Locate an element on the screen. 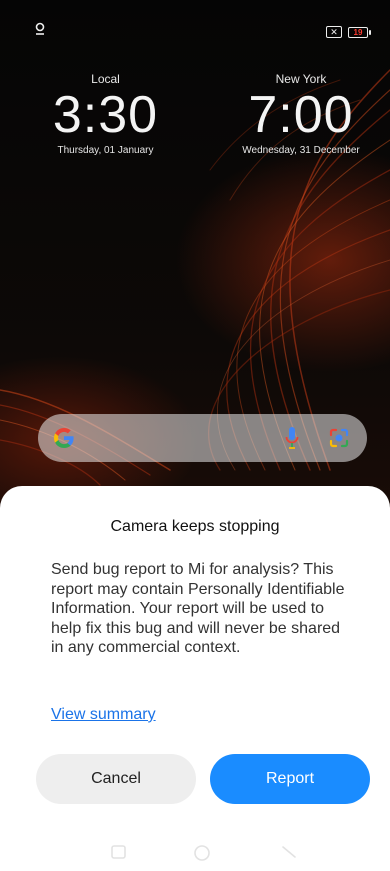 The image size is (390, 871). lens-icon is located at coordinates (339, 440).